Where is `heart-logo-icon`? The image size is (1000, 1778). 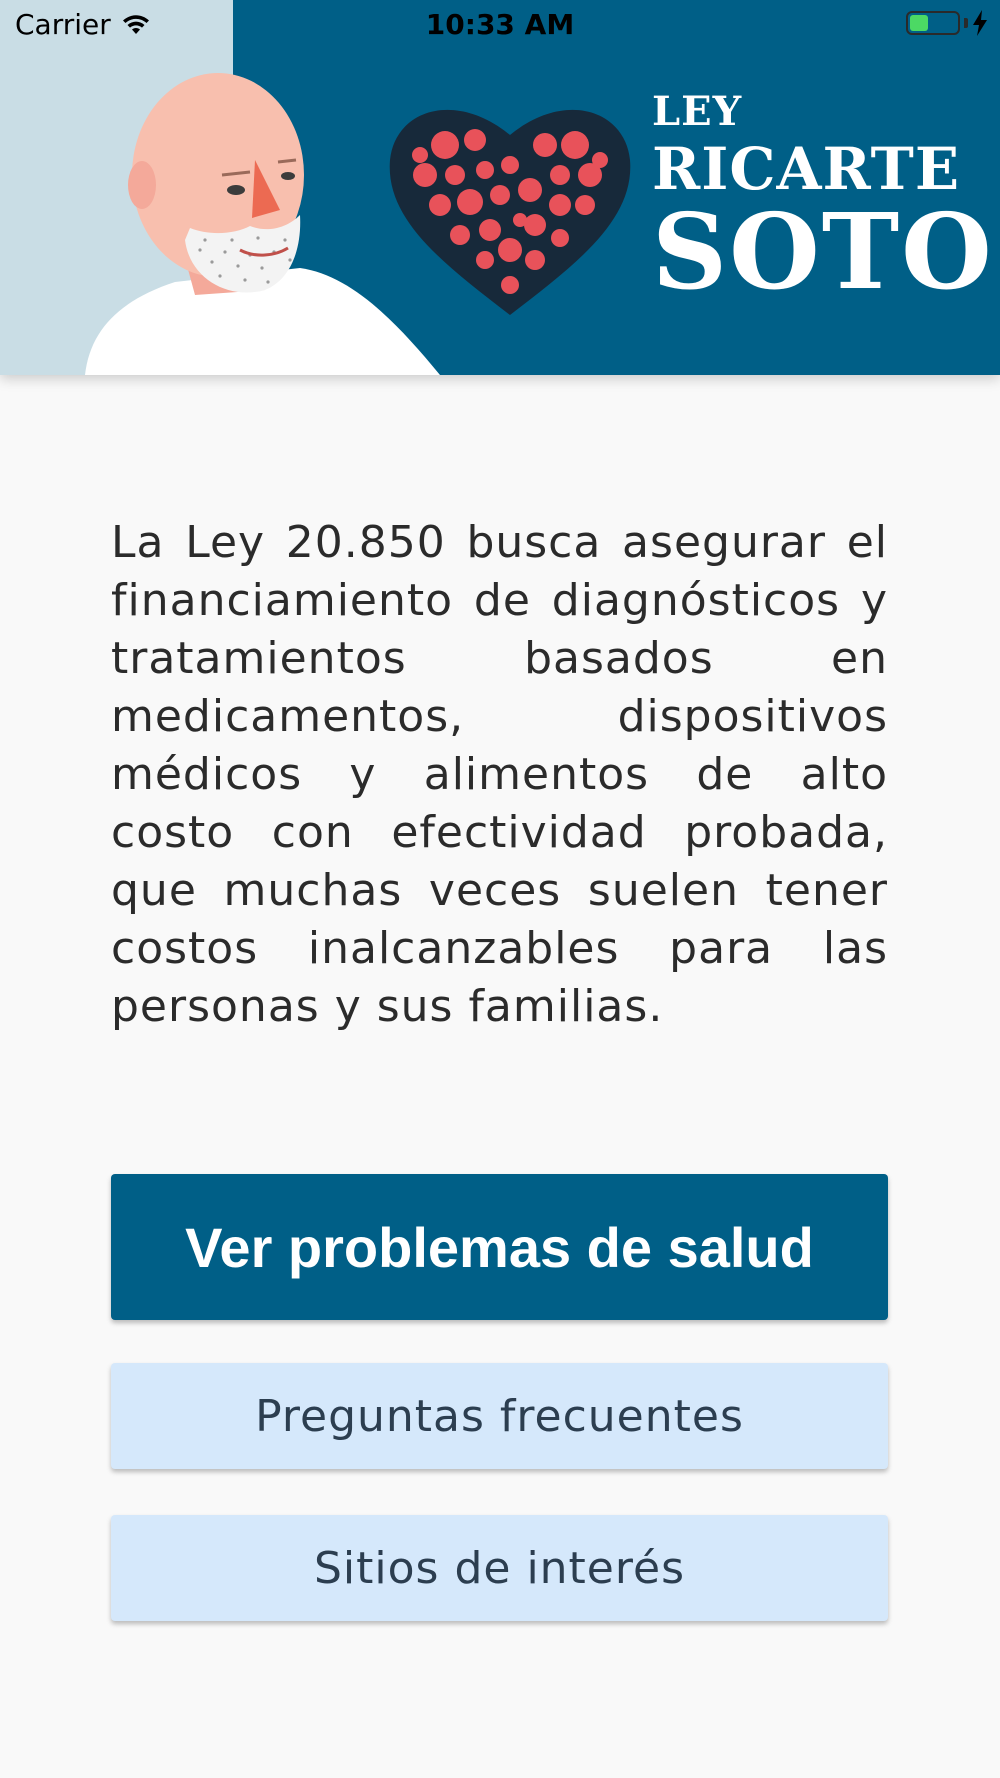
heart-logo-icon is located at coordinates (510, 212).